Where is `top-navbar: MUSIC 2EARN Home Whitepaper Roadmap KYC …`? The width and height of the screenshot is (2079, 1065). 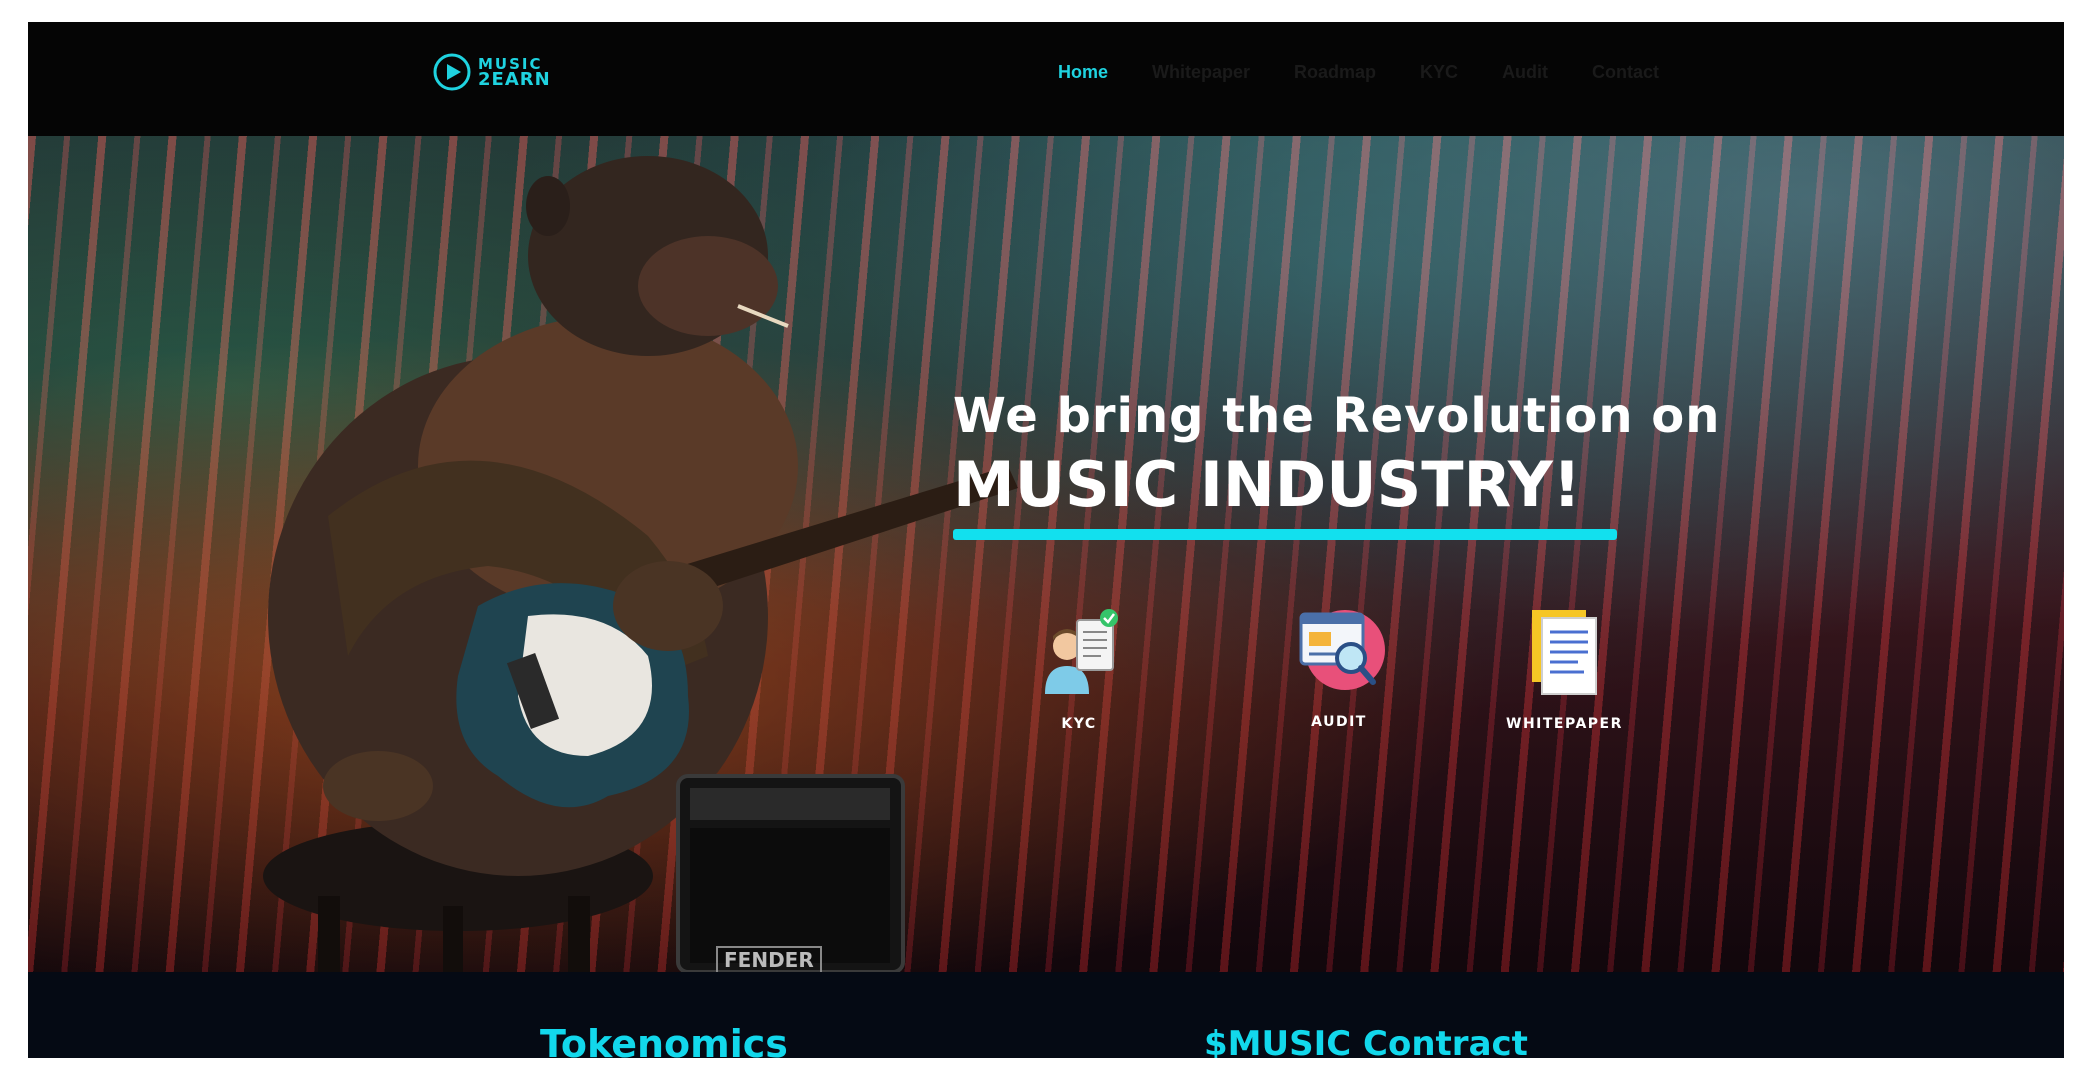
top-navbar: MUSIC 2EARN Home Whitepaper Roadmap KYC … is located at coordinates (1046, 79).